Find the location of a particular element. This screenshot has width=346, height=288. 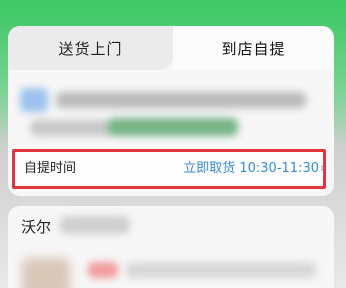

tab-home-delivery: 送货上门 is located at coordinates (90, 48).